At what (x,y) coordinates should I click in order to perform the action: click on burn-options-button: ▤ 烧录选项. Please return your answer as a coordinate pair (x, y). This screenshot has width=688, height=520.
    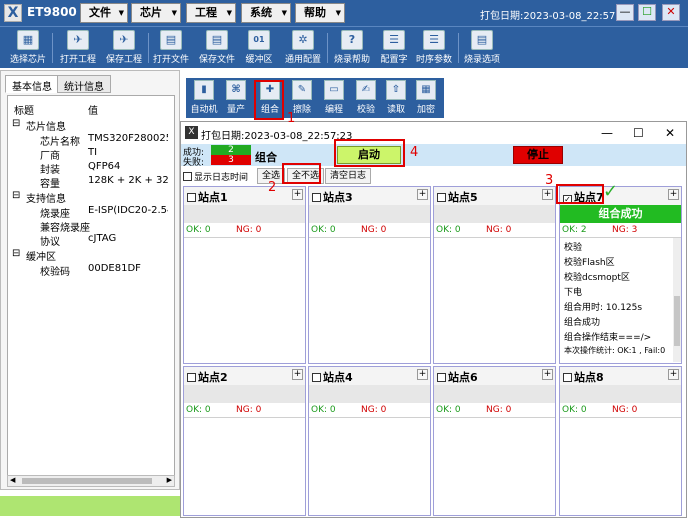
    Looking at the image, I should click on (482, 48).